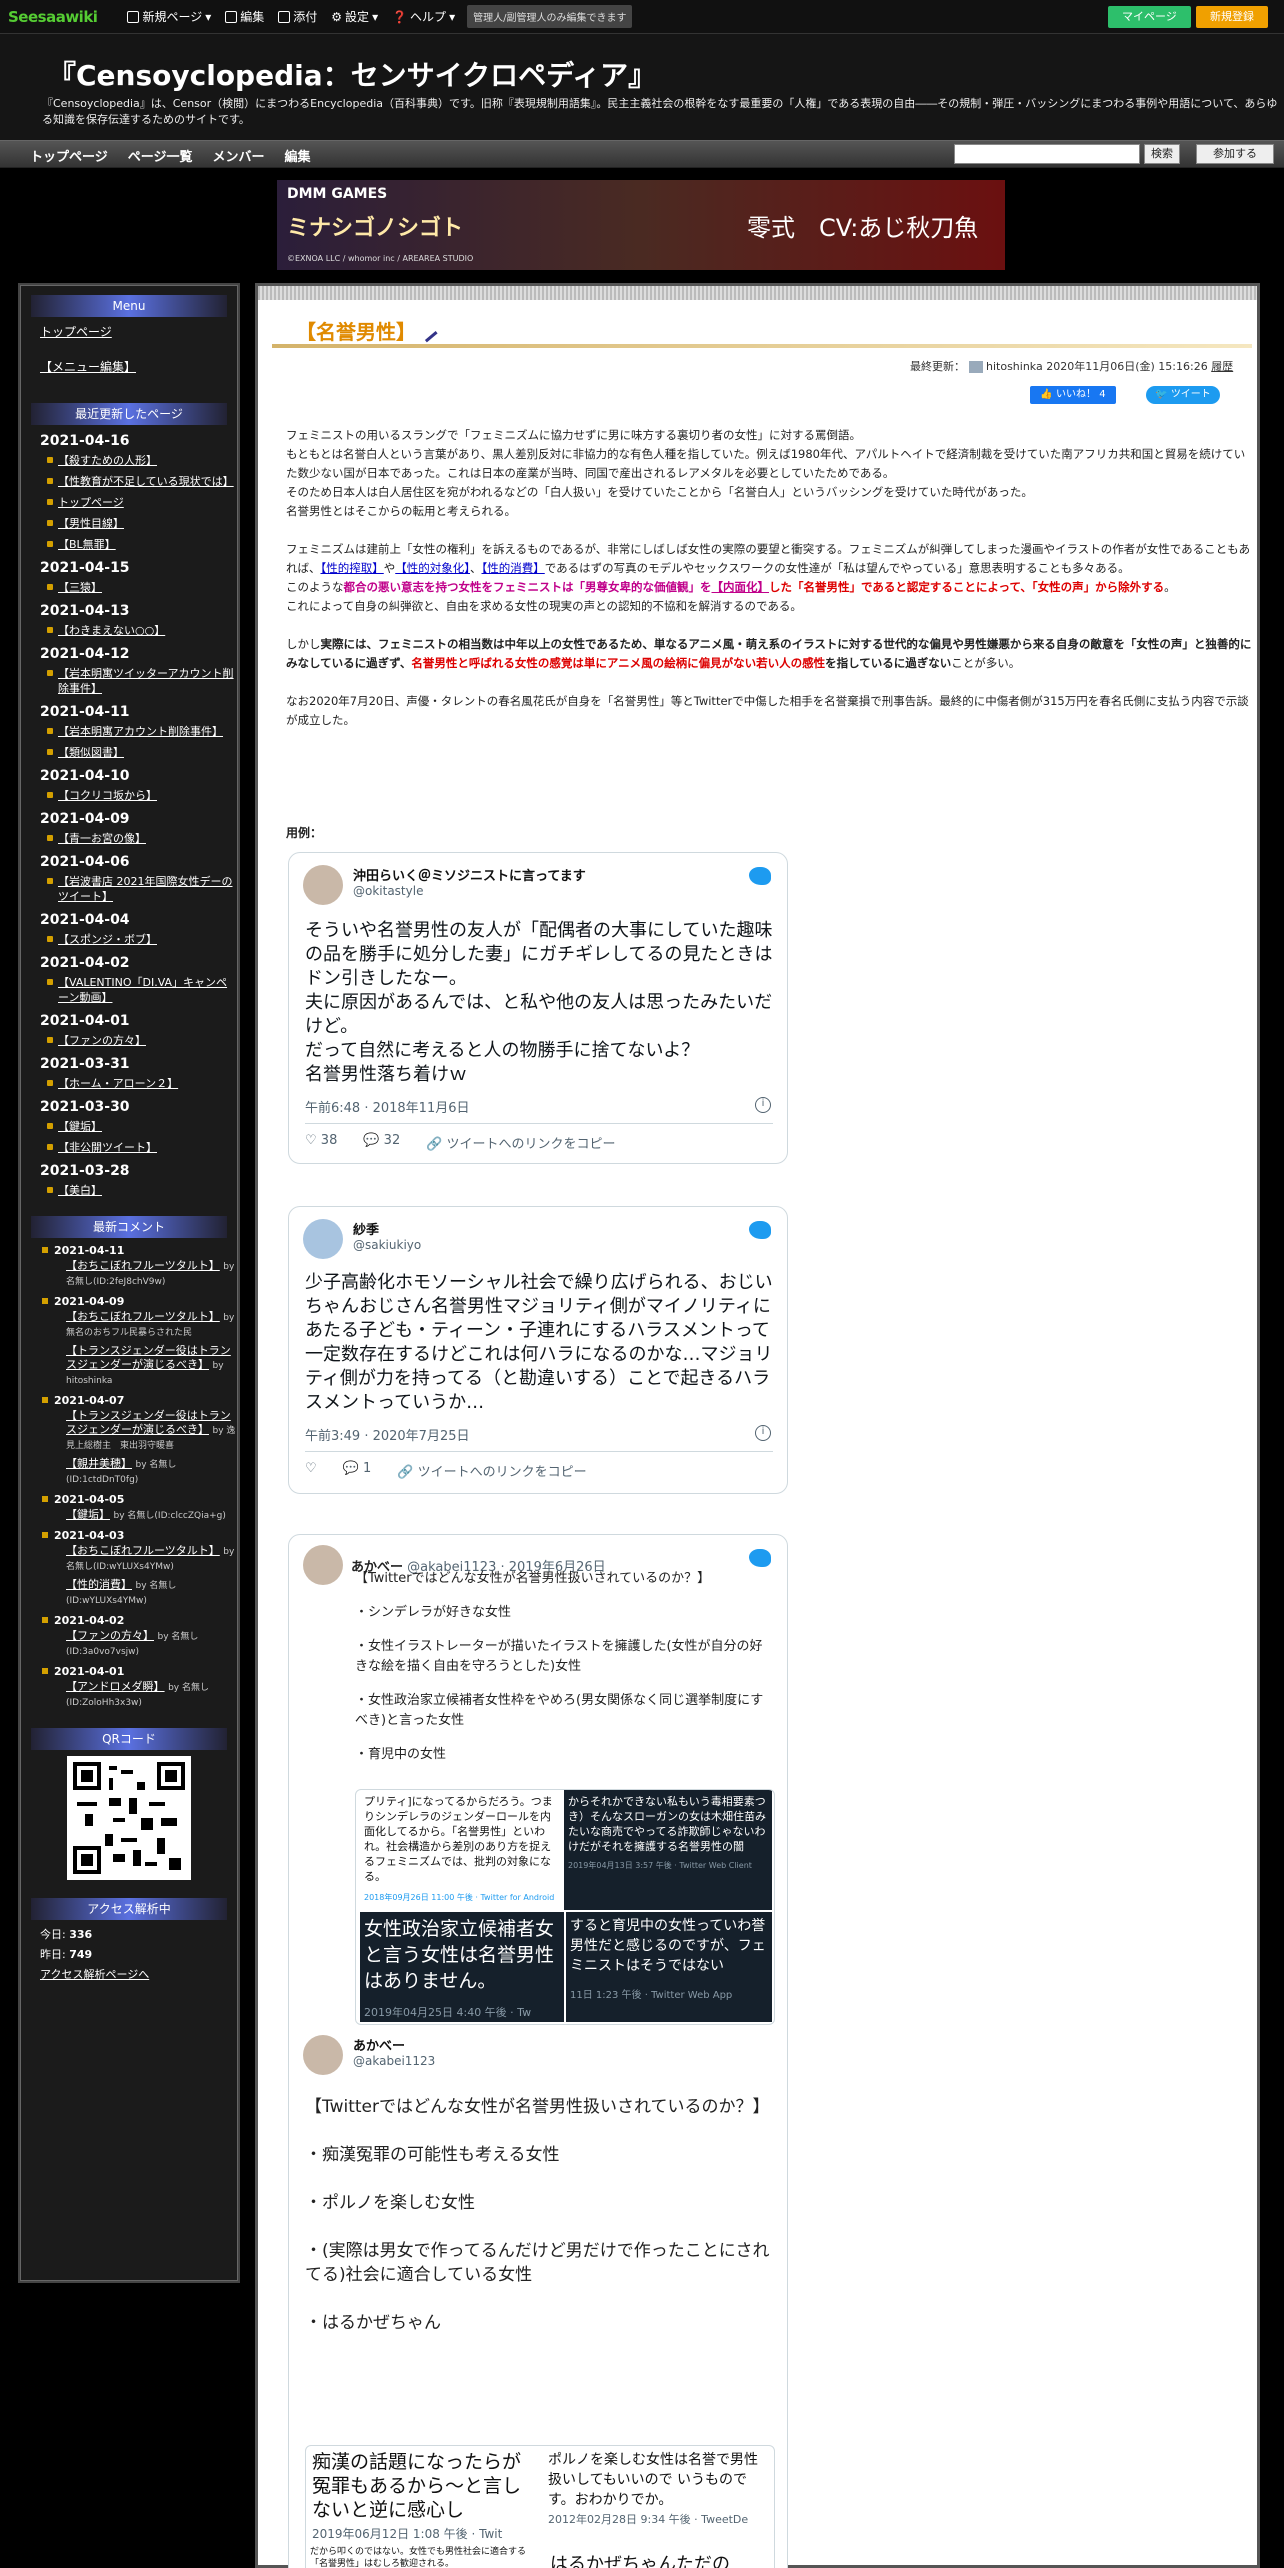 Image resolution: width=1284 pixels, height=2568 pixels. I want to click on join-button: 参加する, so click(1235, 154).